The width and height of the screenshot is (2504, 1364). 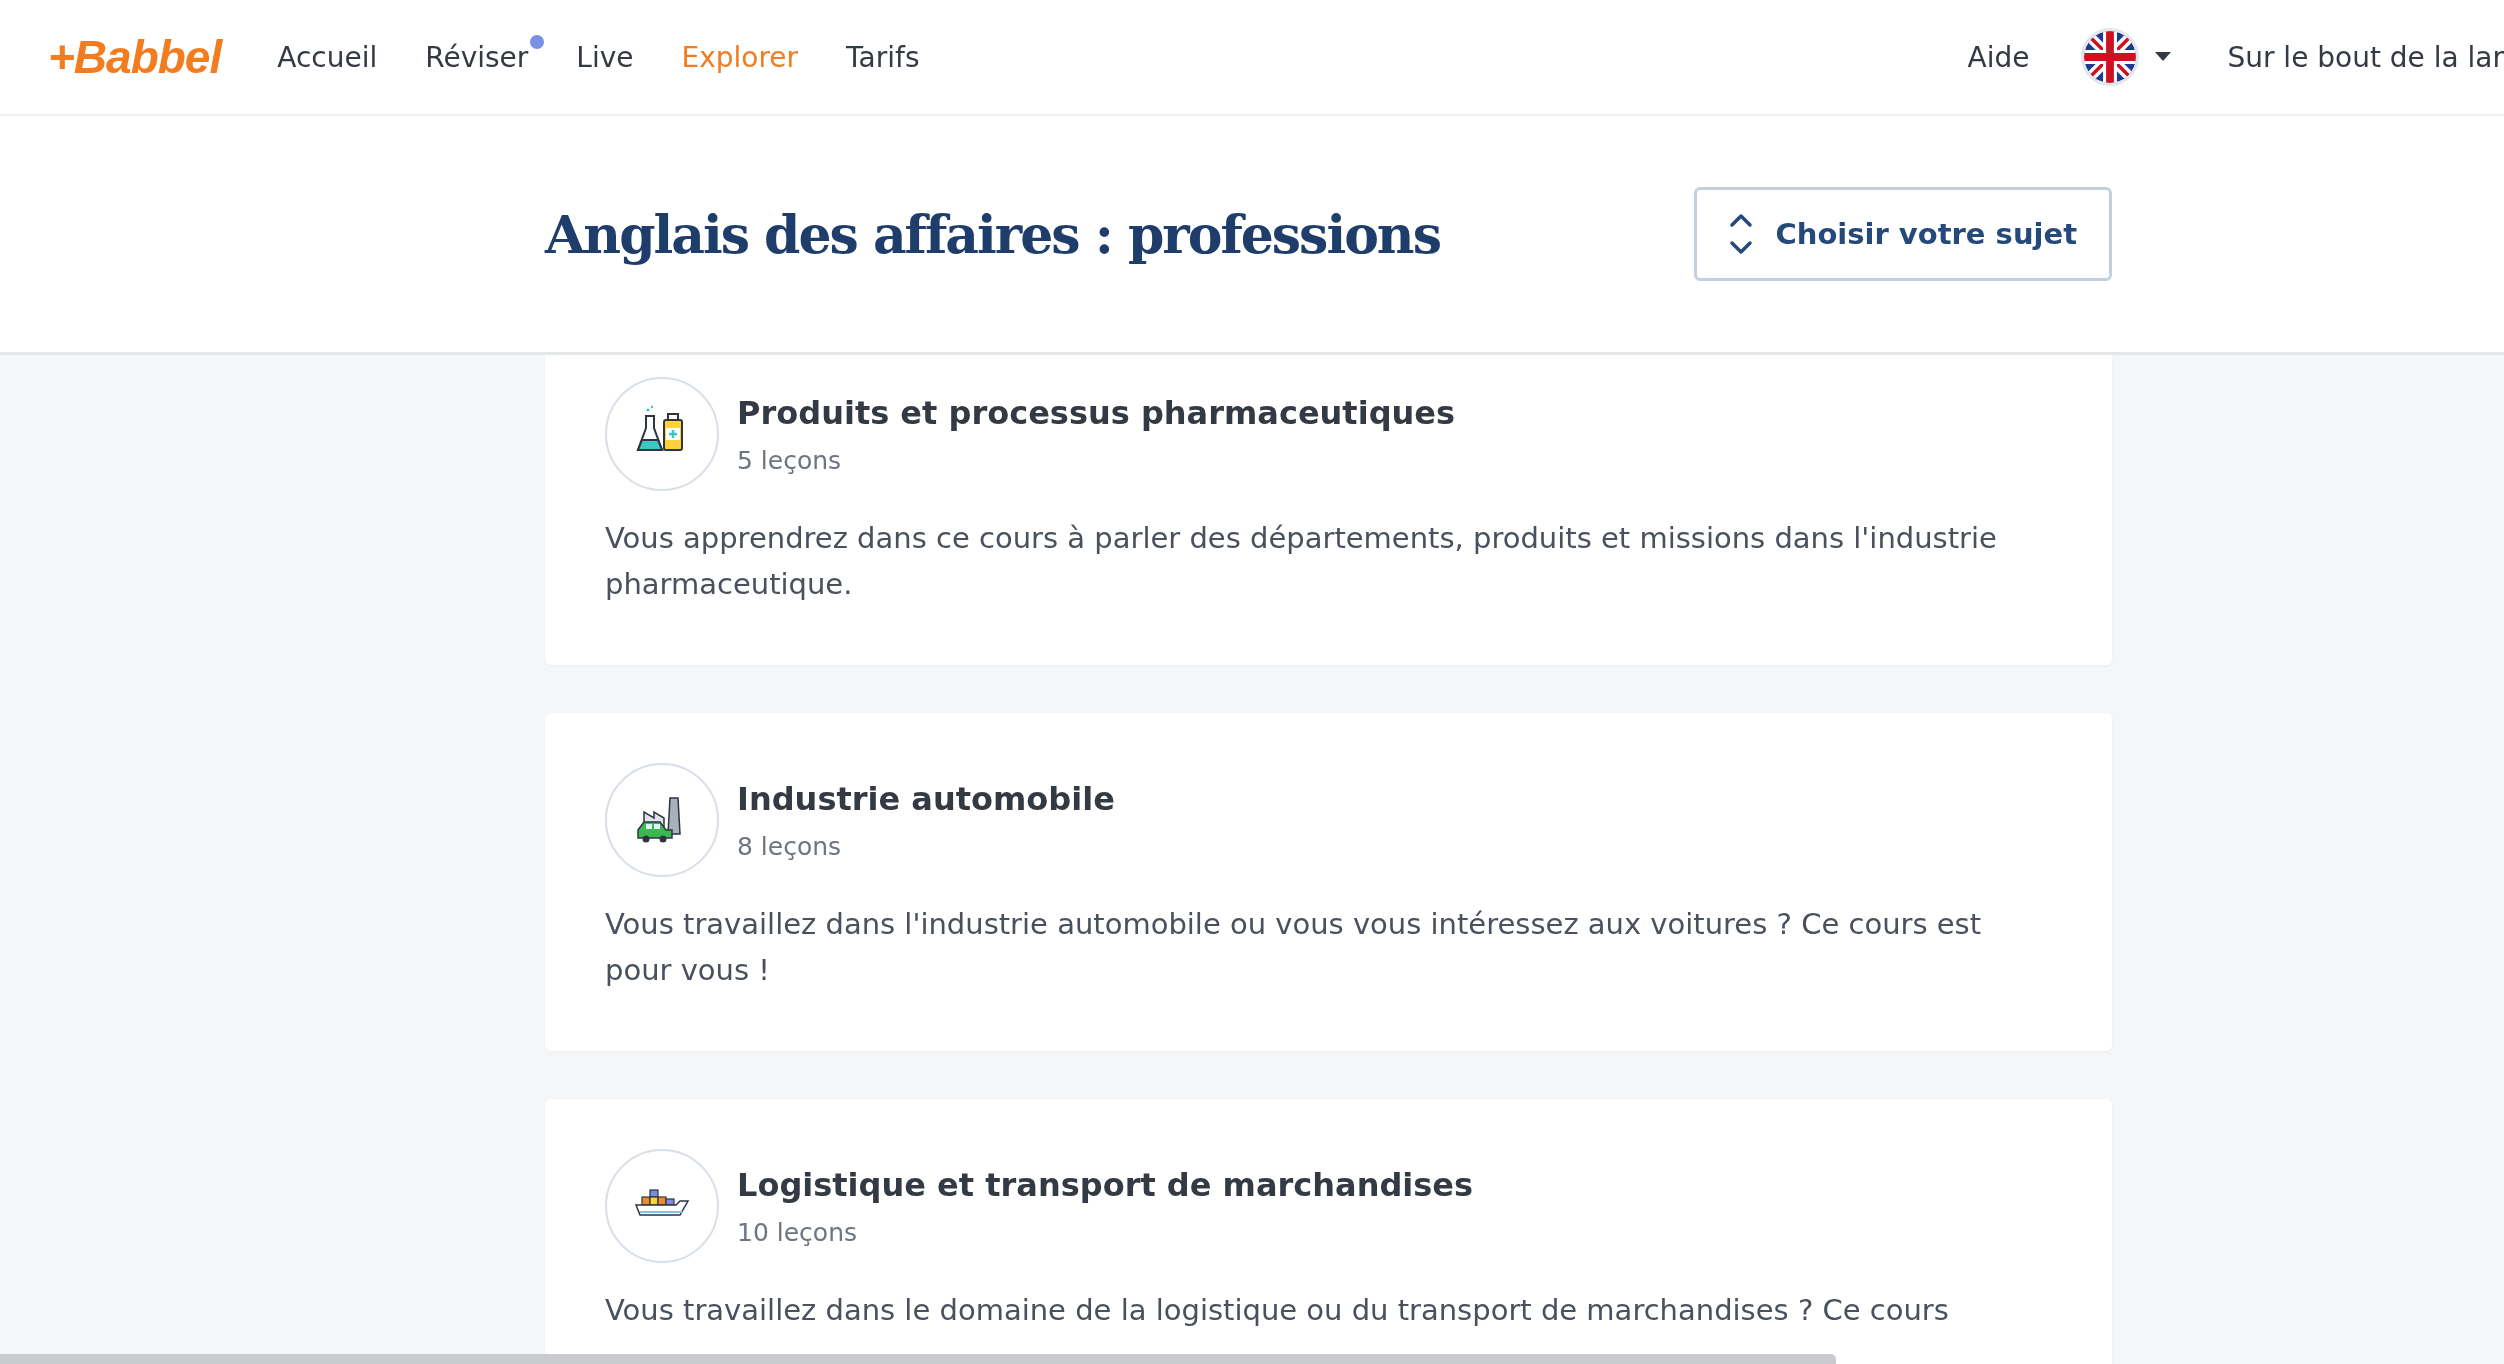 What do you see at coordinates (918, 1359) in the screenshot?
I see `scrollbar` at bounding box center [918, 1359].